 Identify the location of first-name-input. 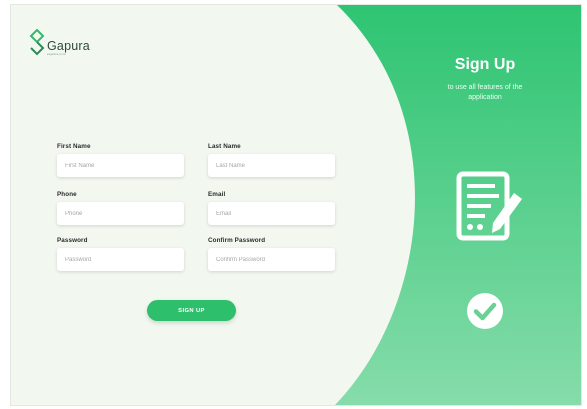
(120, 165).